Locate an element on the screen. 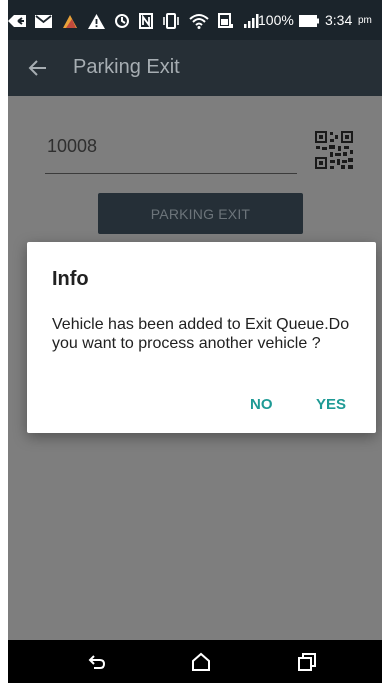 The height and width of the screenshot is (683, 382). vehicle-number-input: 10008 is located at coordinates (171, 154).